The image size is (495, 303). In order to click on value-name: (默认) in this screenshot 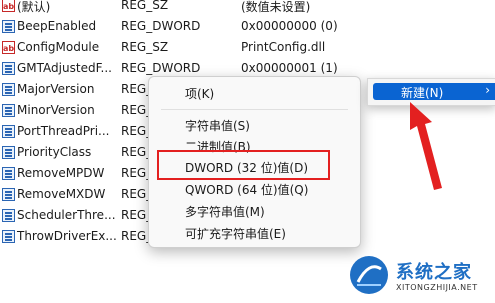, I will do `click(34, 7)`.